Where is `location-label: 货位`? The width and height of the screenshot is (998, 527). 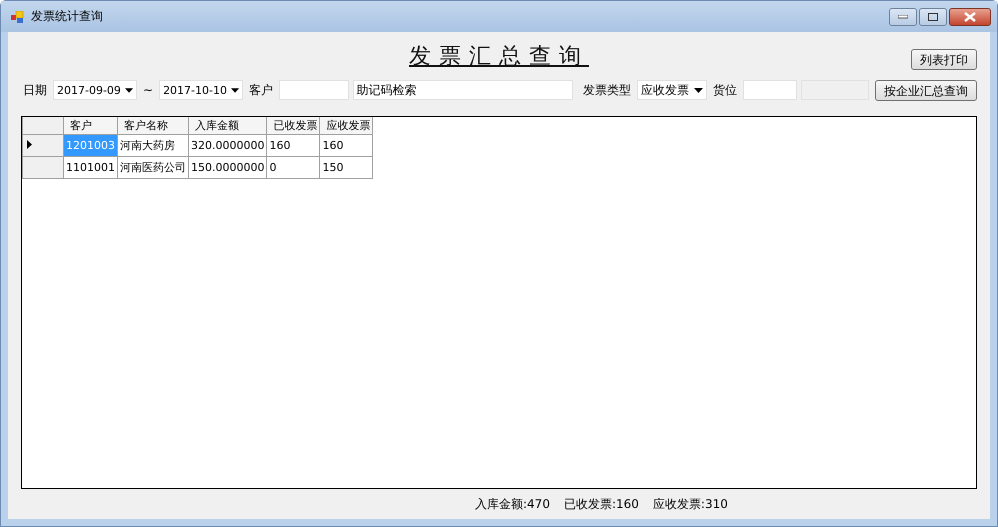 location-label: 货位 is located at coordinates (724, 90).